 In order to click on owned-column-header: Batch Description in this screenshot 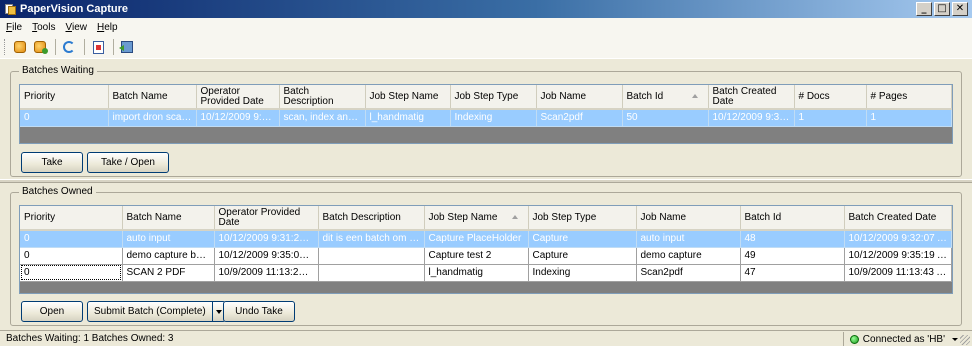, I will do `click(371, 218)`.